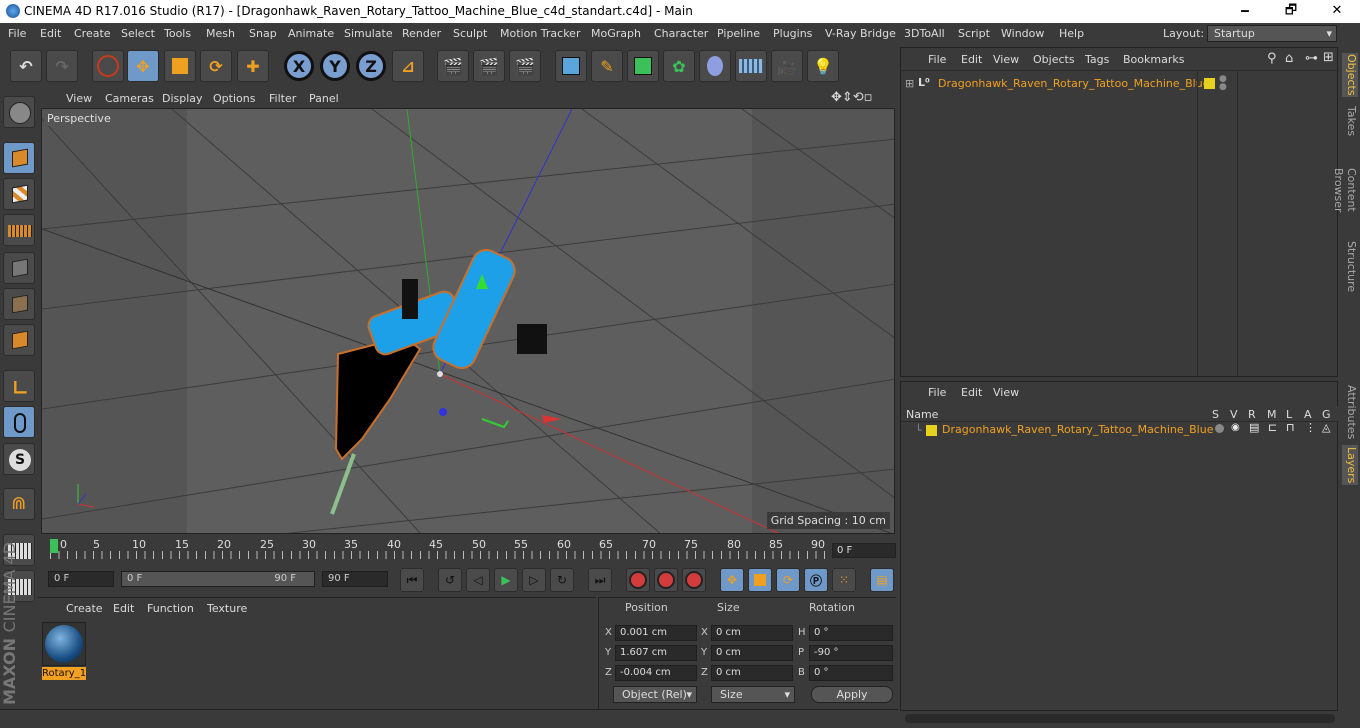 This screenshot has height=728, width=1360. Describe the element at coordinates (1272, 58) in the screenshot. I see `search-icon: ⚲` at that location.